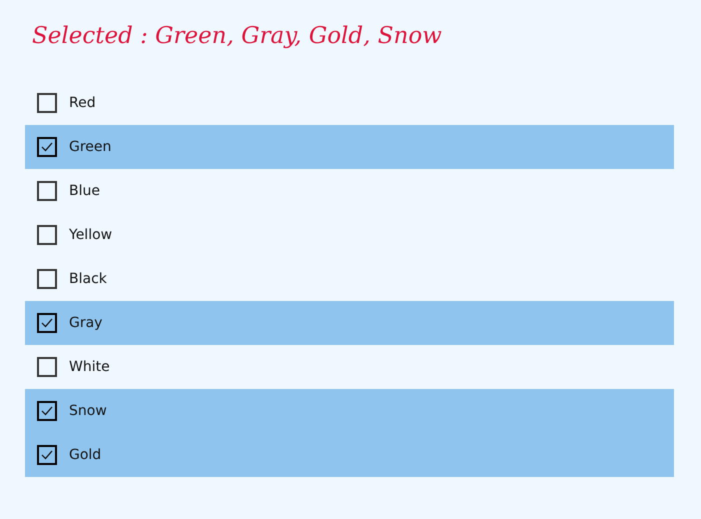 The width and height of the screenshot is (701, 519). I want to click on item-label: Gray, so click(85, 323).